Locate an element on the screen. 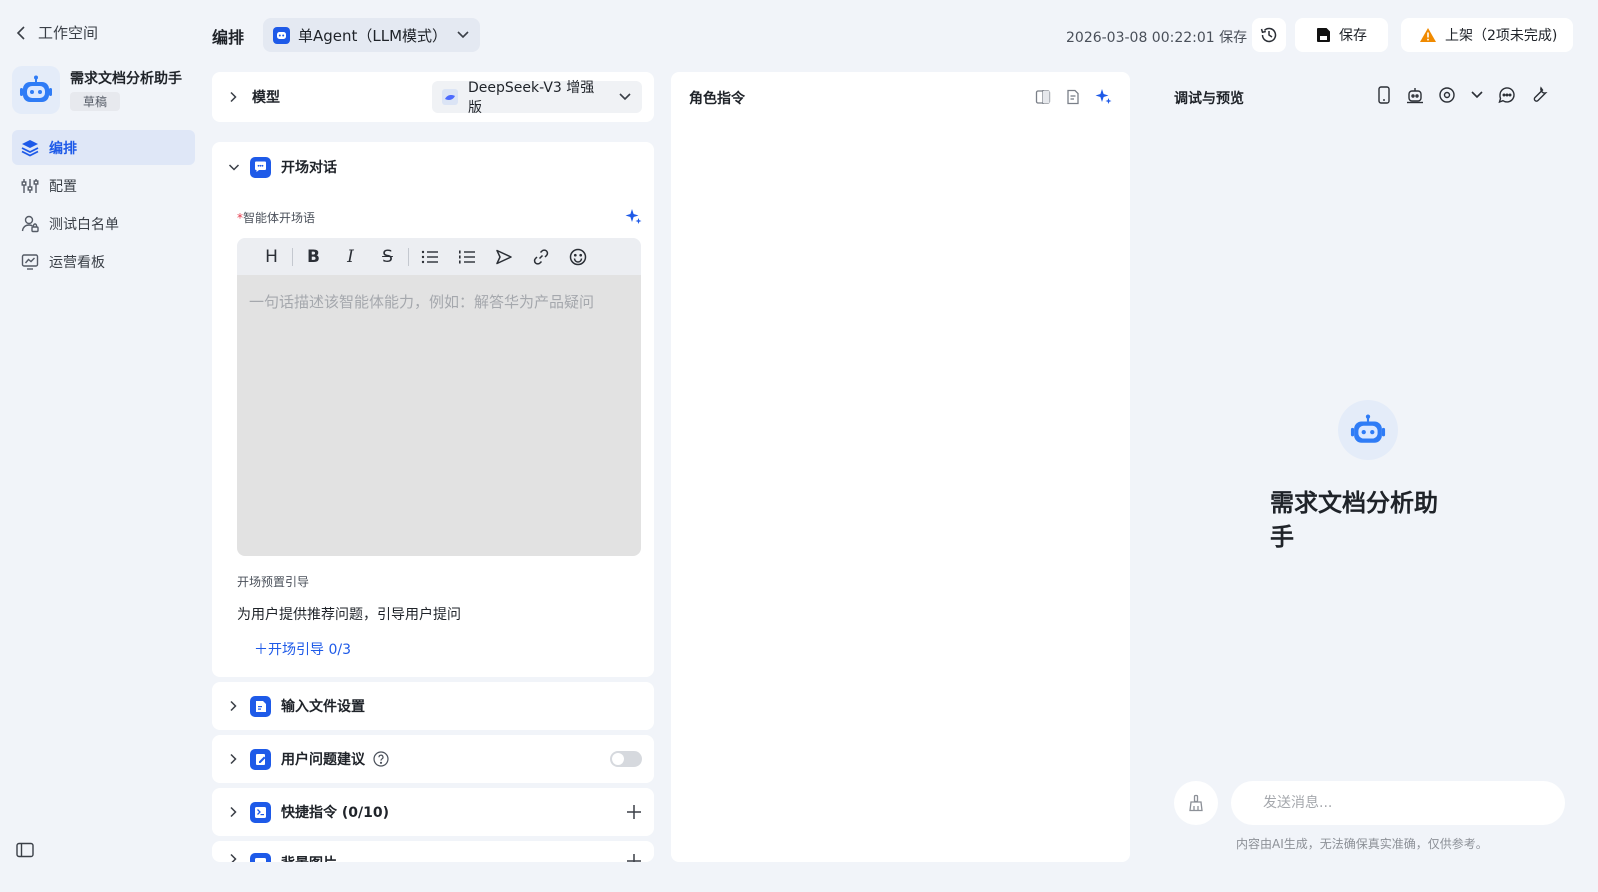  agent-card: 需求文档分析助手 草稿 is located at coordinates (97, 90).